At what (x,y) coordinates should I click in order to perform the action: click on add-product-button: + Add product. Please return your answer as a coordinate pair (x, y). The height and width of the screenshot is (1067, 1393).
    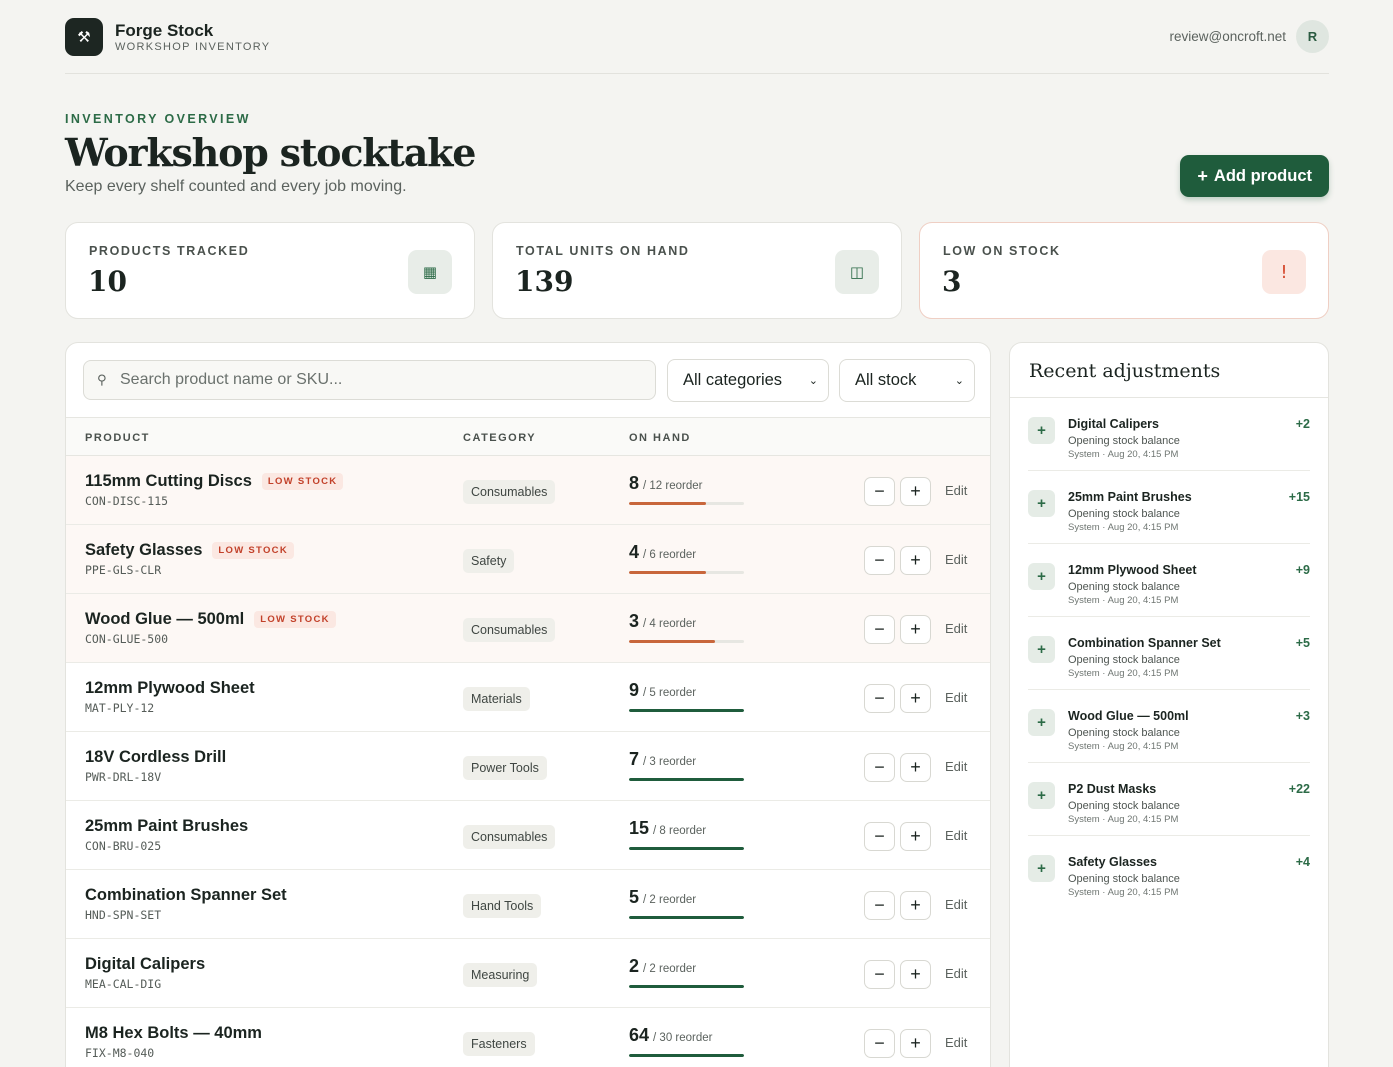
    Looking at the image, I should click on (1254, 176).